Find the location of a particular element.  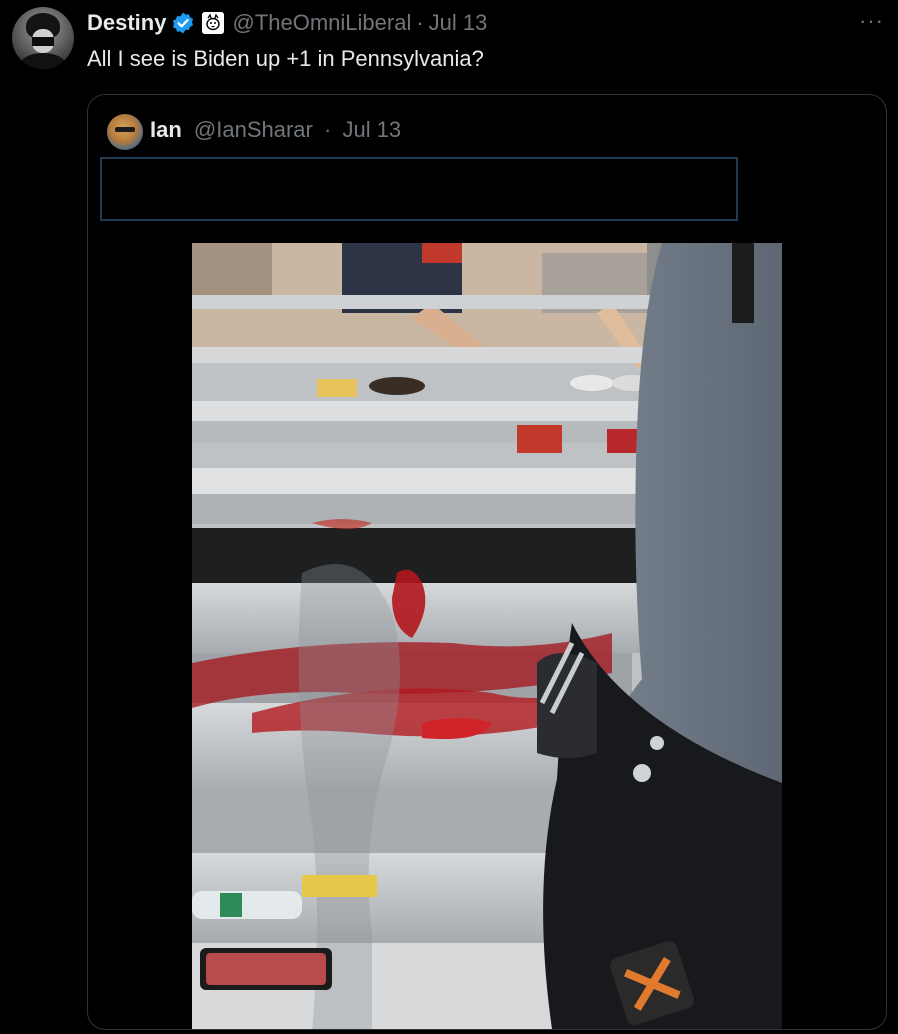

tweet-date: Jul 13 is located at coordinates (458, 23).